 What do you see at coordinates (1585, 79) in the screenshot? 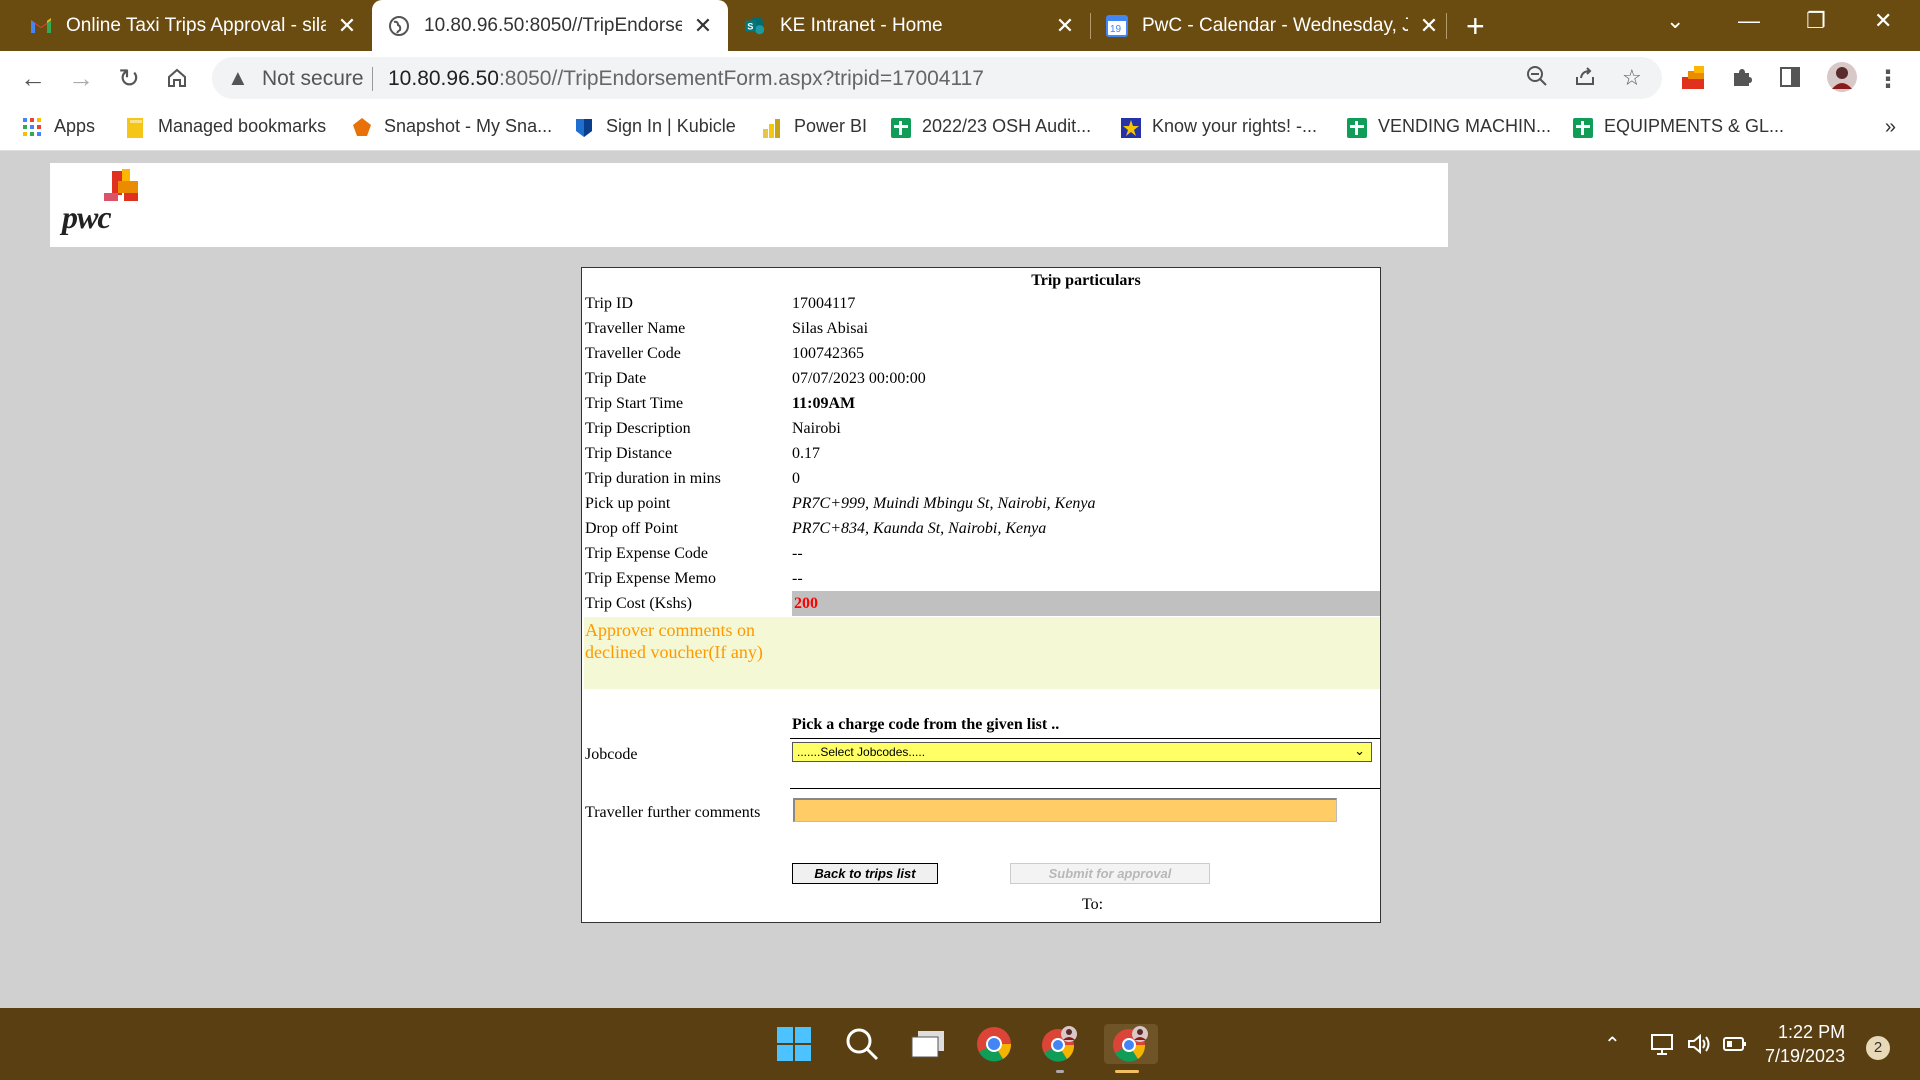
I see `share-icon` at bounding box center [1585, 79].